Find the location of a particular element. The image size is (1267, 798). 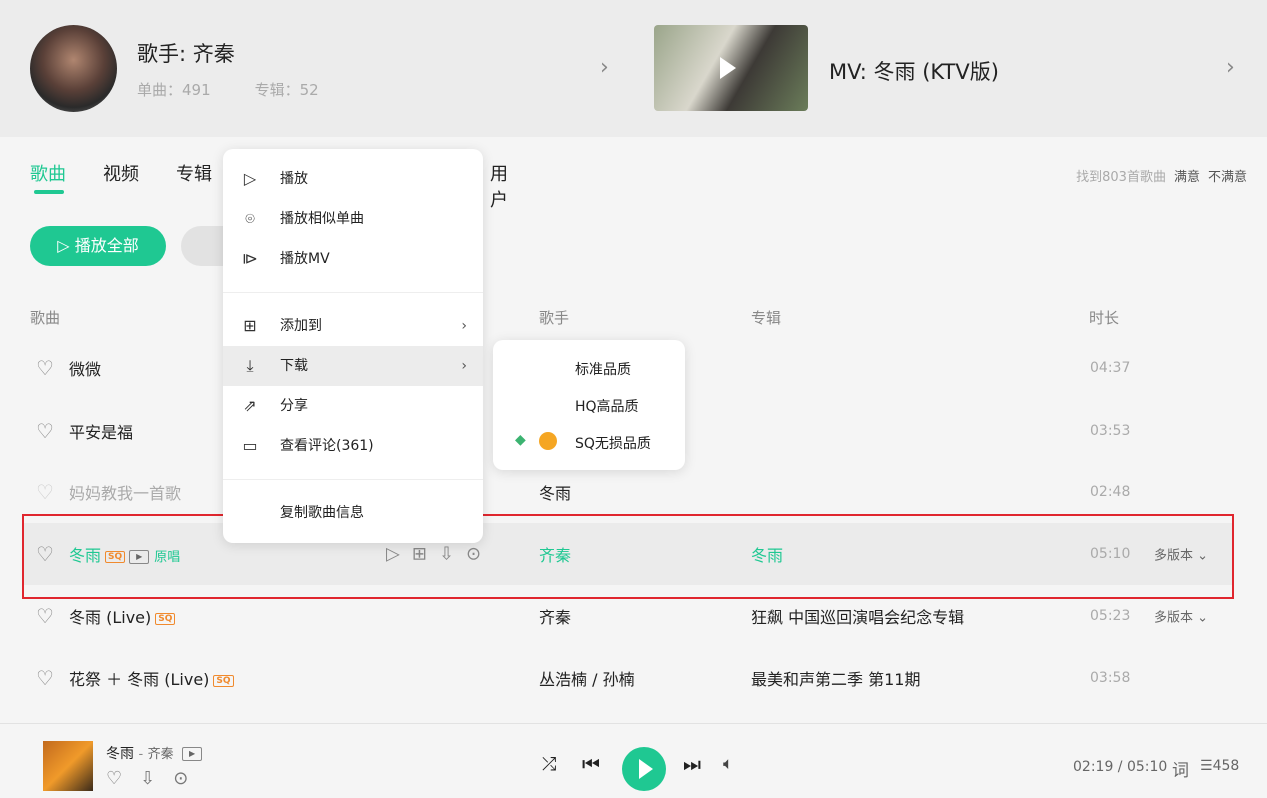

playlist-button: ☰458 is located at coordinates (1219, 766).